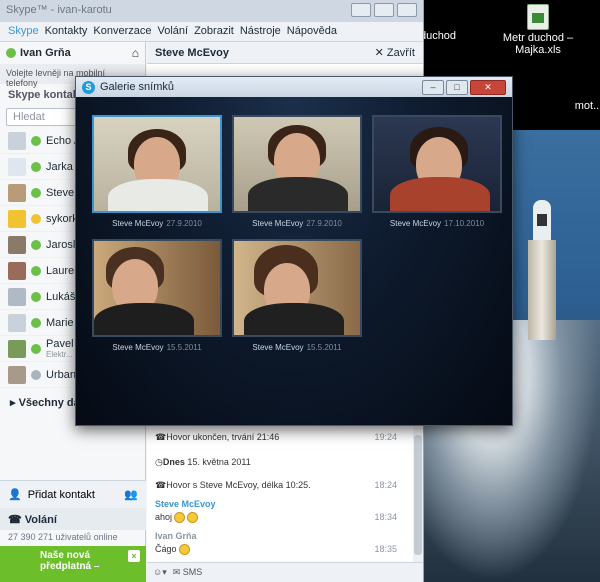  What do you see at coordinates (185, 504) in the screenshot?
I see `message-sender: Steve McEvoy` at bounding box center [185, 504].